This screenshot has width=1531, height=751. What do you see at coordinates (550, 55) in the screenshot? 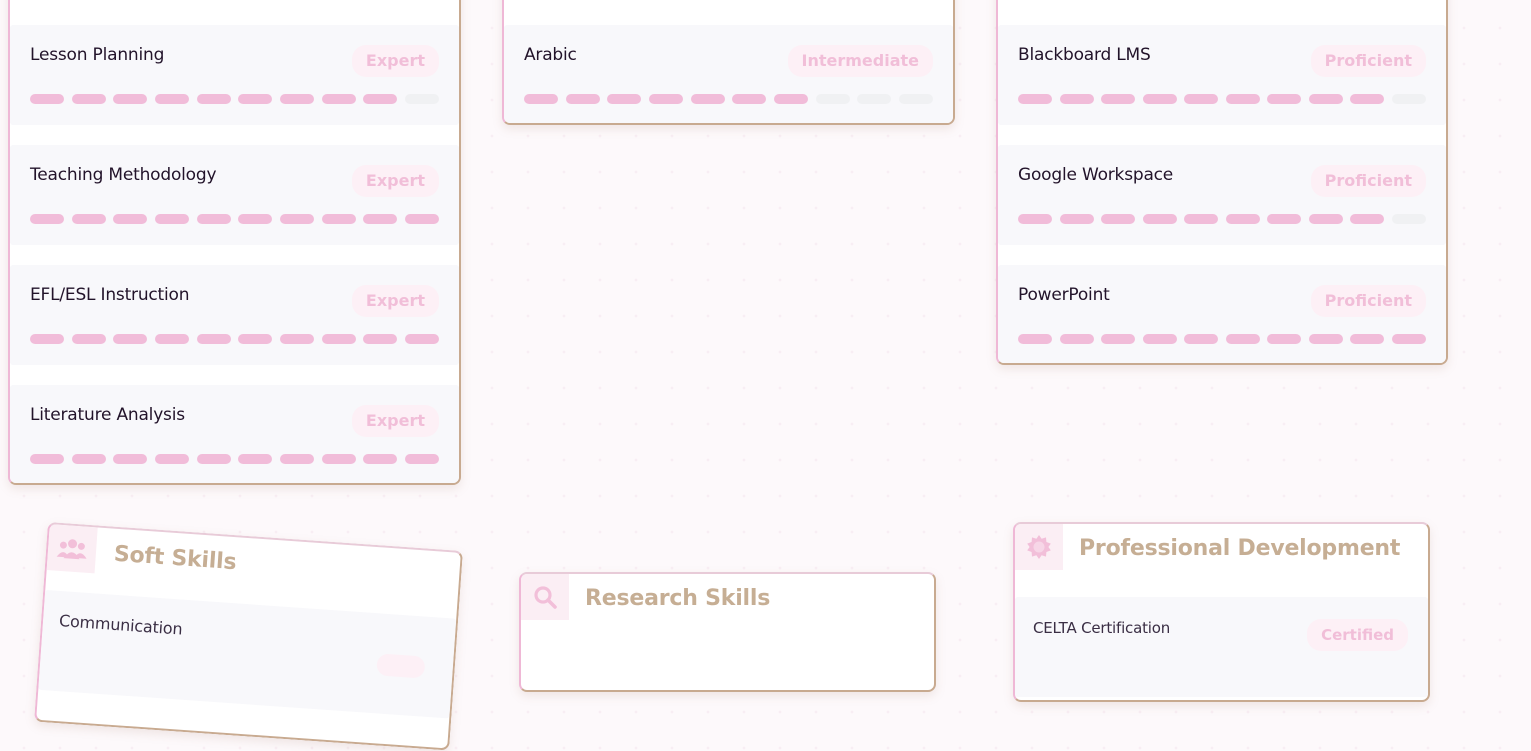
I see `skill-name: Arabic` at bounding box center [550, 55].